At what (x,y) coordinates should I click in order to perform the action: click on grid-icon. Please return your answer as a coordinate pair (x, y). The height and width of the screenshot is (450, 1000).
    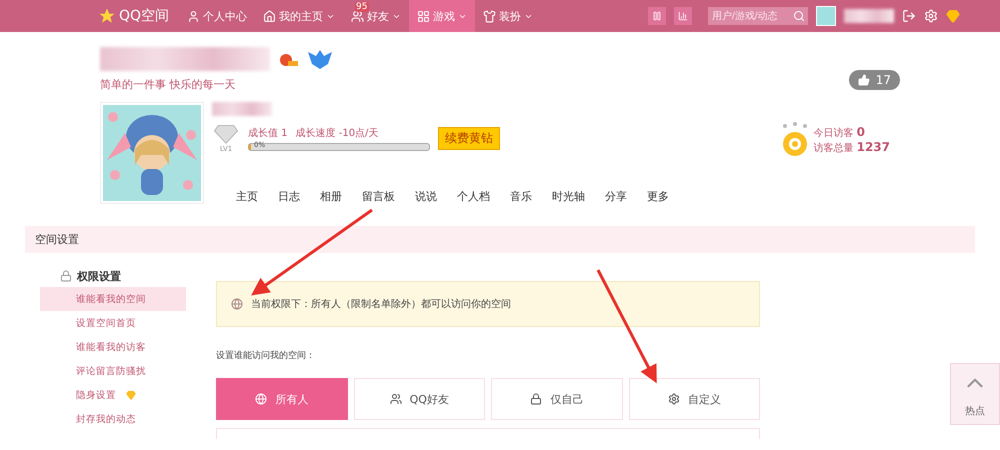
    Looking at the image, I should click on (423, 16).